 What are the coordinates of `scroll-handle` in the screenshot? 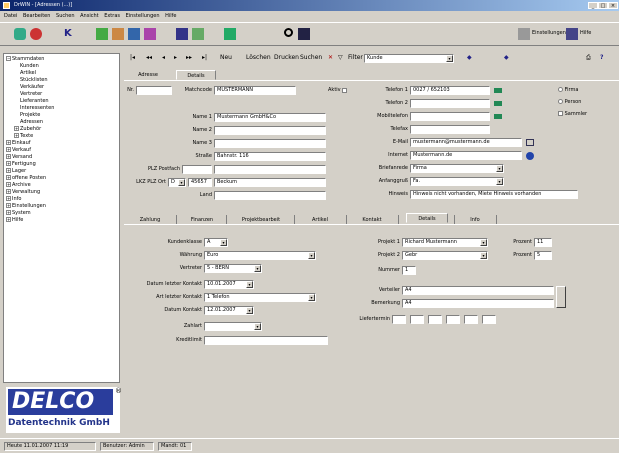 It's located at (561, 297).